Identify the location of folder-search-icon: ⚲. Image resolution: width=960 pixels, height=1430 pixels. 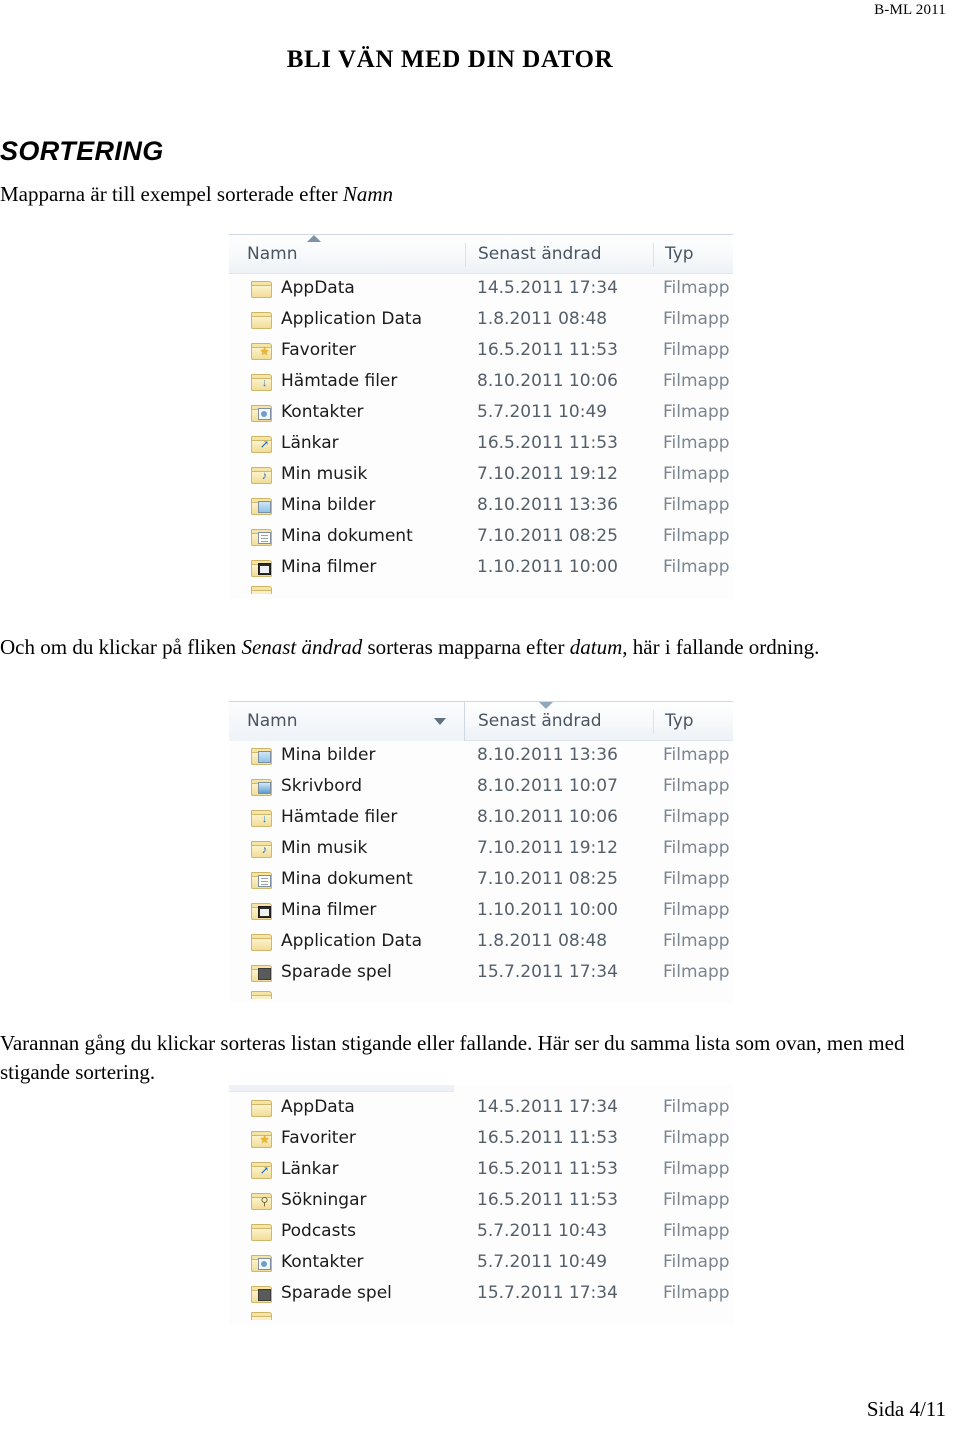
(261, 1201).